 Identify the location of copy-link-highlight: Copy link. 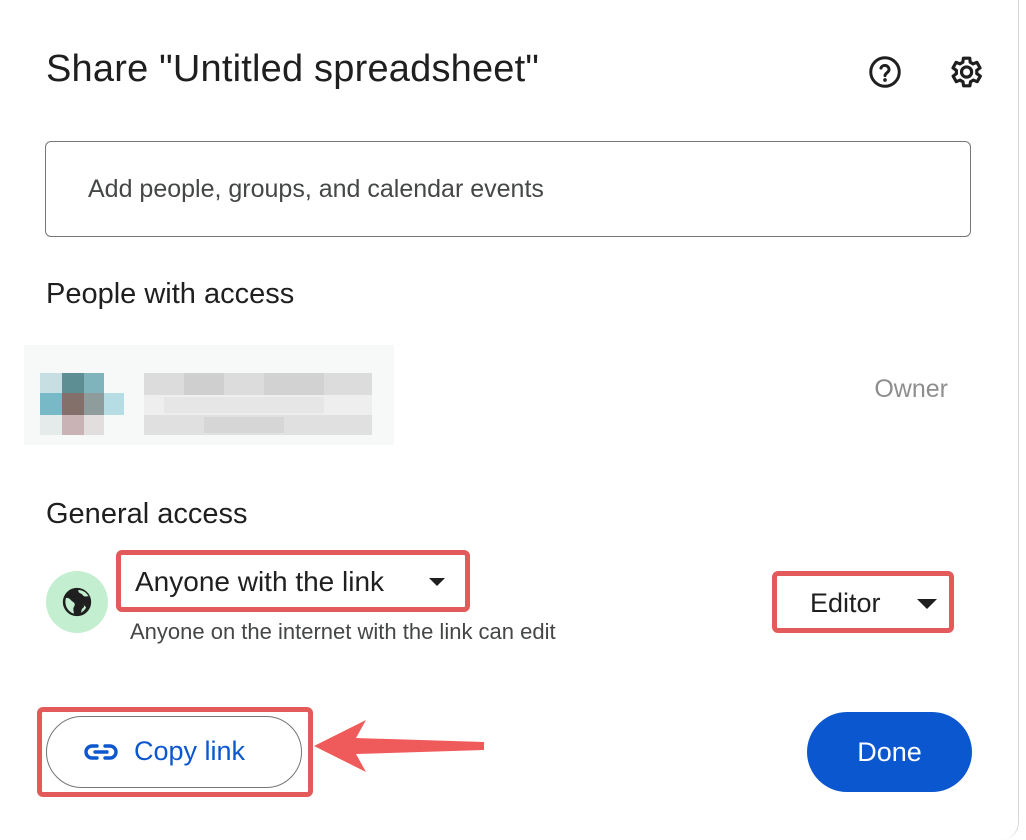
(175, 752).